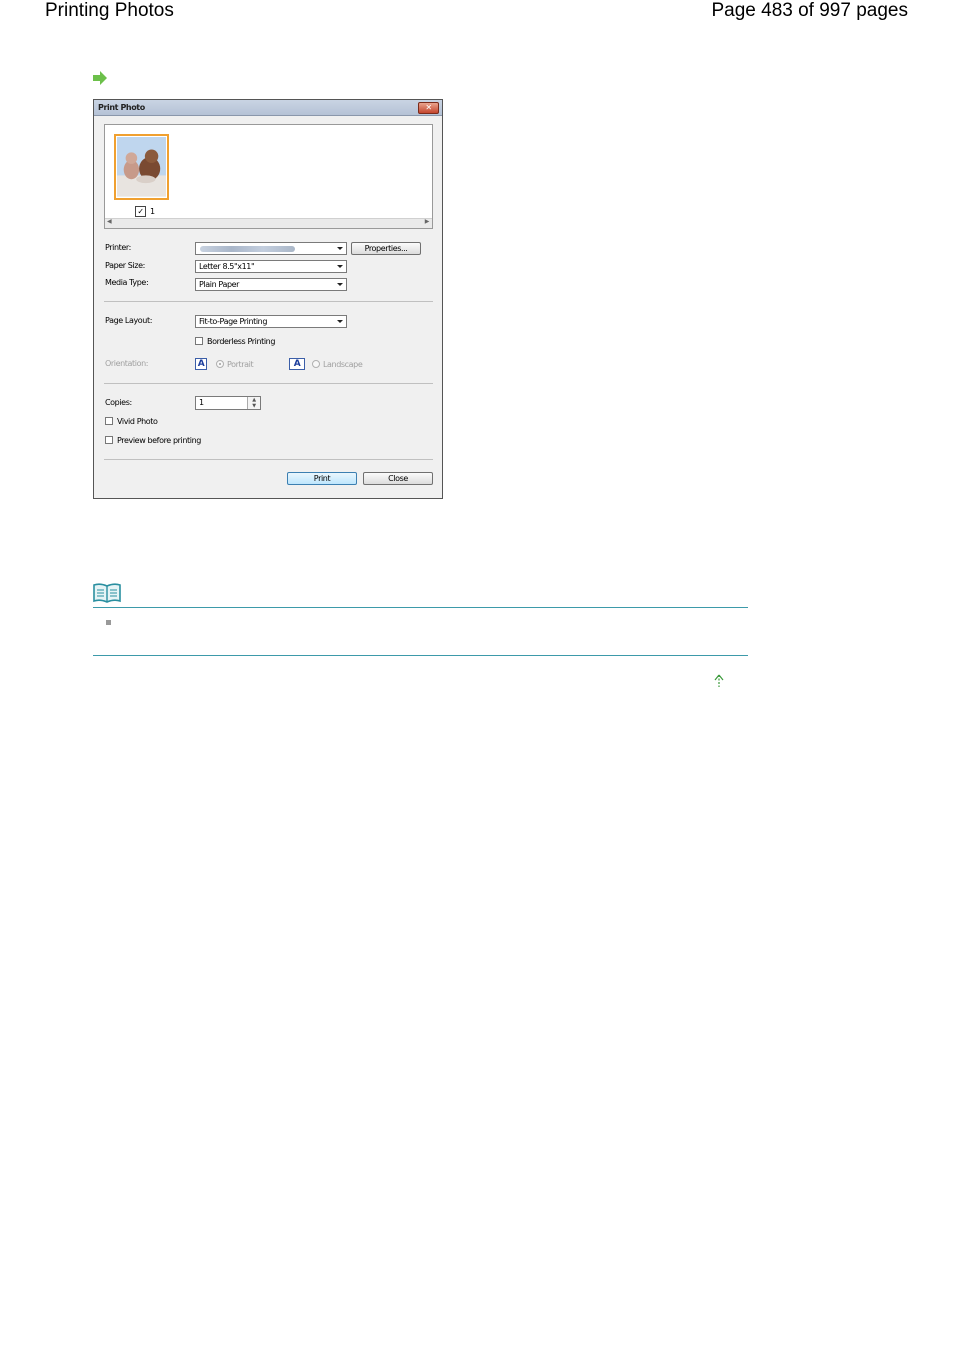  What do you see at coordinates (271, 321) in the screenshot?
I see `page-layout-select: Fit-to-Page Printing` at bounding box center [271, 321].